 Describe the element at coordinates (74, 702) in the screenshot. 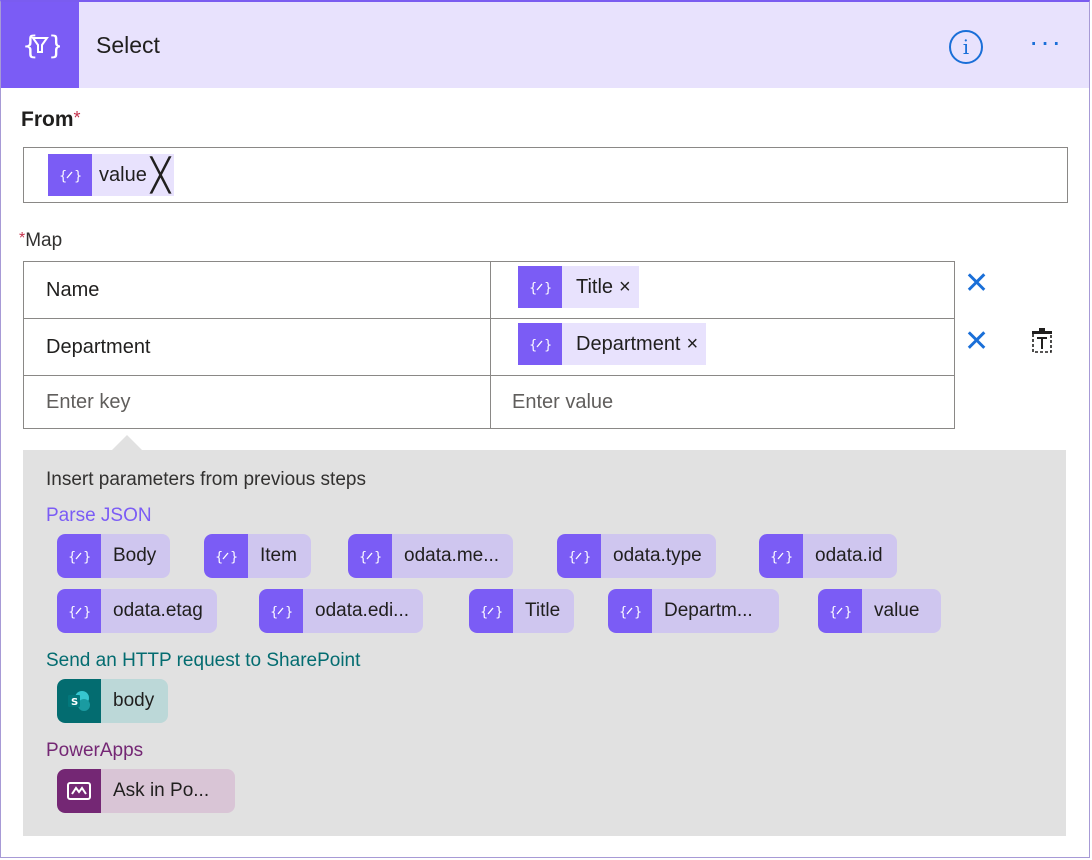

I see `svg-text: S` at that location.